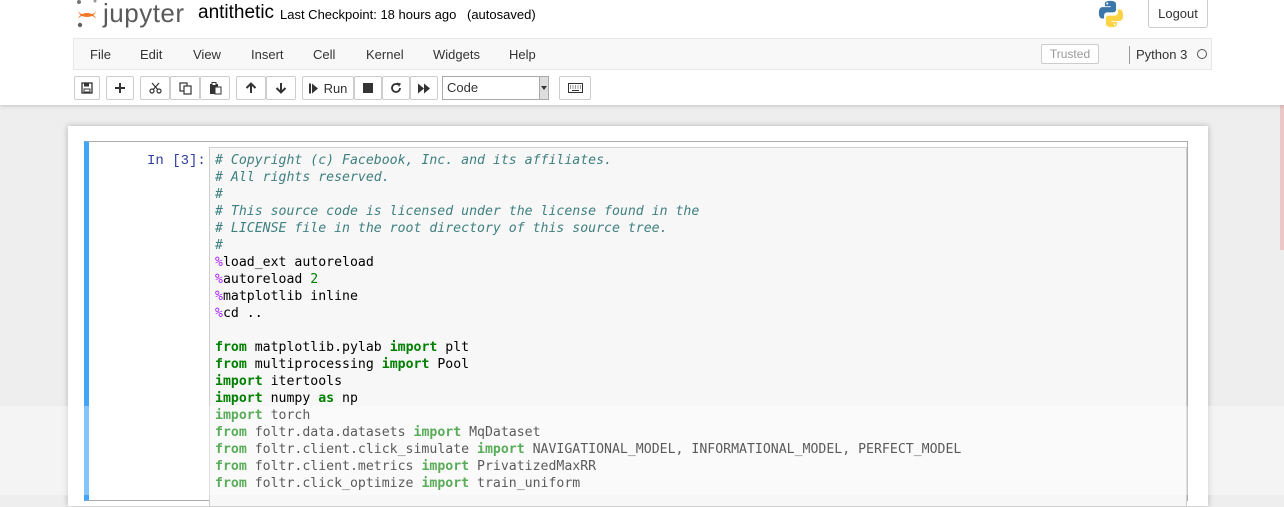 The image size is (1284, 507). Describe the element at coordinates (588, 313) in the screenshot. I see `code-line: %cd ..` at that location.